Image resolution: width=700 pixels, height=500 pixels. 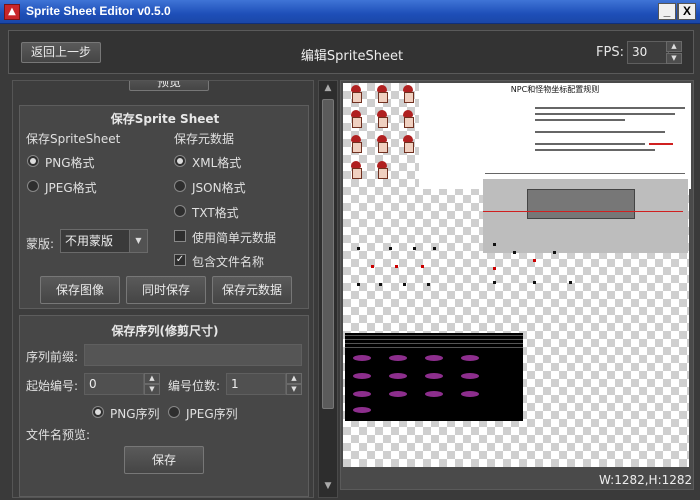 What do you see at coordinates (165, 331) in the screenshot?
I see `group-title-save-sequence: 保存序列(修剪尺寸)` at bounding box center [165, 331].